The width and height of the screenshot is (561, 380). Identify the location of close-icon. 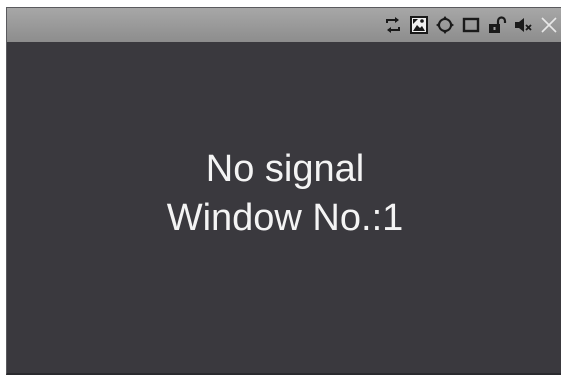
(549, 25).